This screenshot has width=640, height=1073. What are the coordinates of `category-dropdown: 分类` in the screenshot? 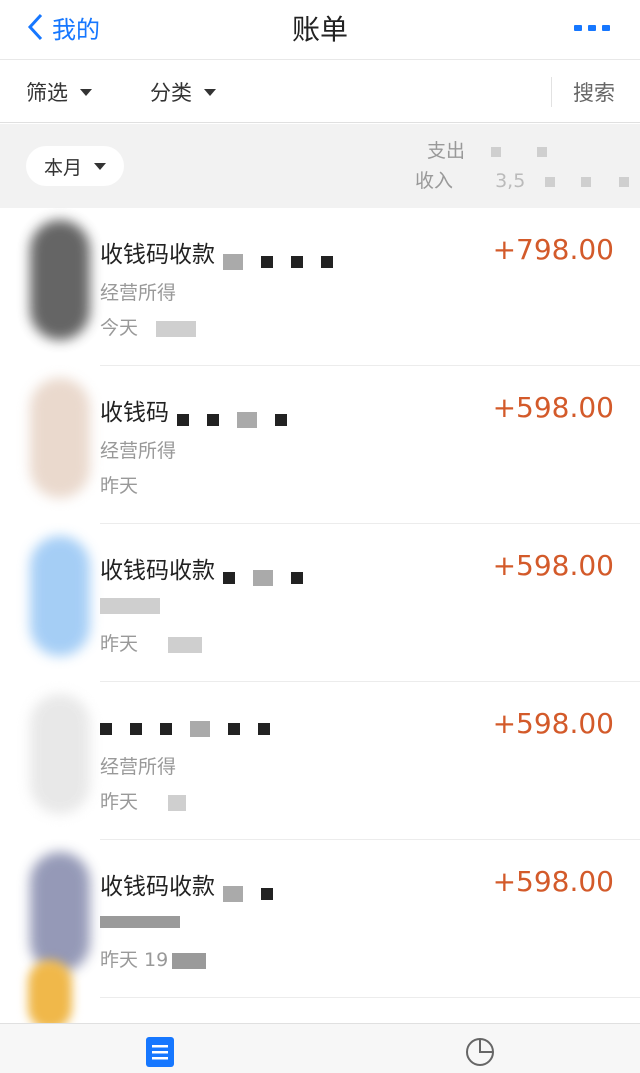 It's located at (183, 92).